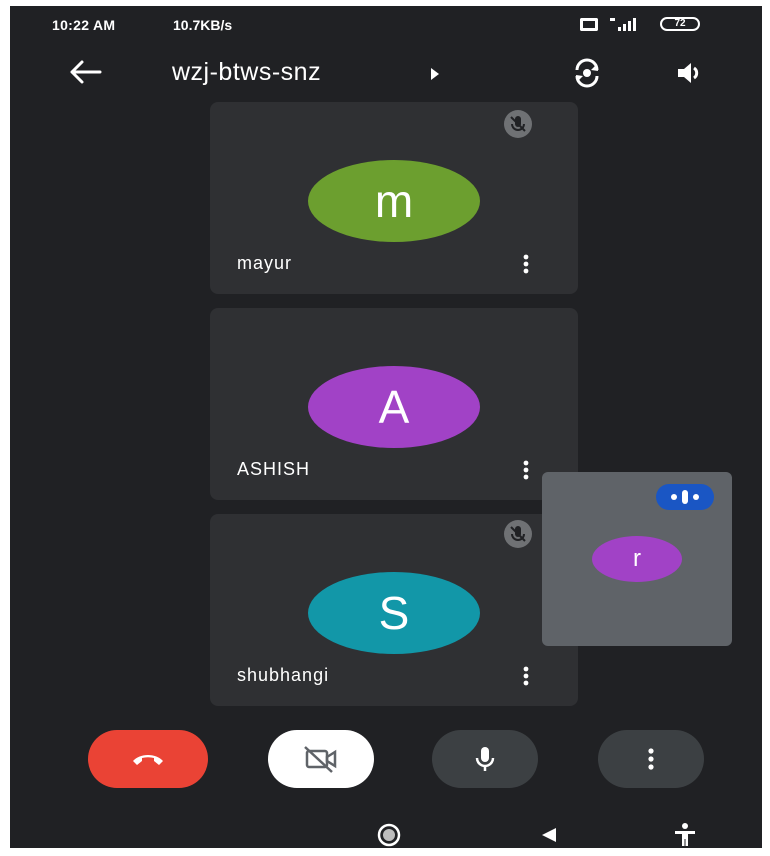 The height and width of the screenshot is (856, 770). I want to click on network-speed: 10.7KB/s, so click(203, 25).